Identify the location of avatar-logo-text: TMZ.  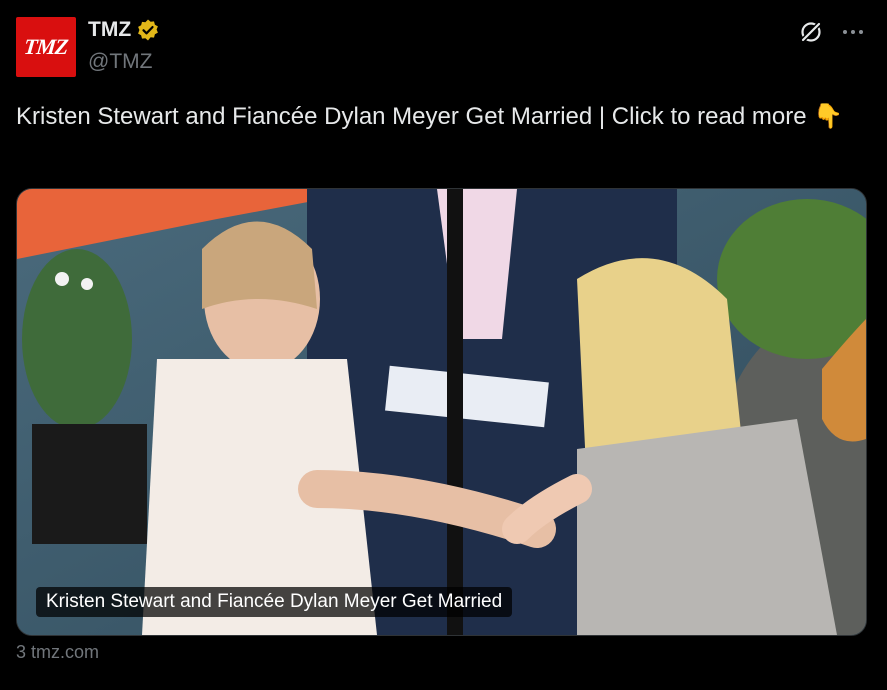
(46, 46).